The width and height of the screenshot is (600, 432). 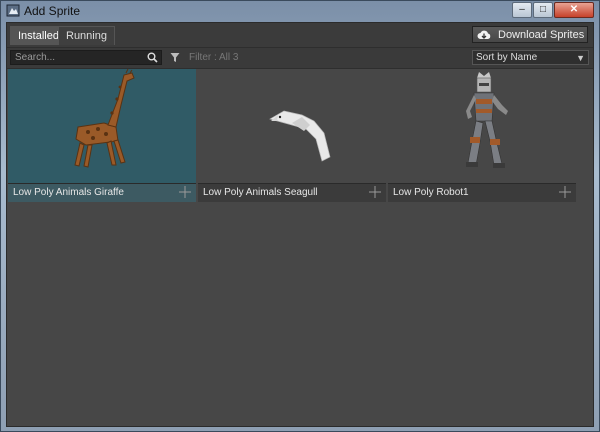 I want to click on minimize-icon: –, so click(x=522, y=9).